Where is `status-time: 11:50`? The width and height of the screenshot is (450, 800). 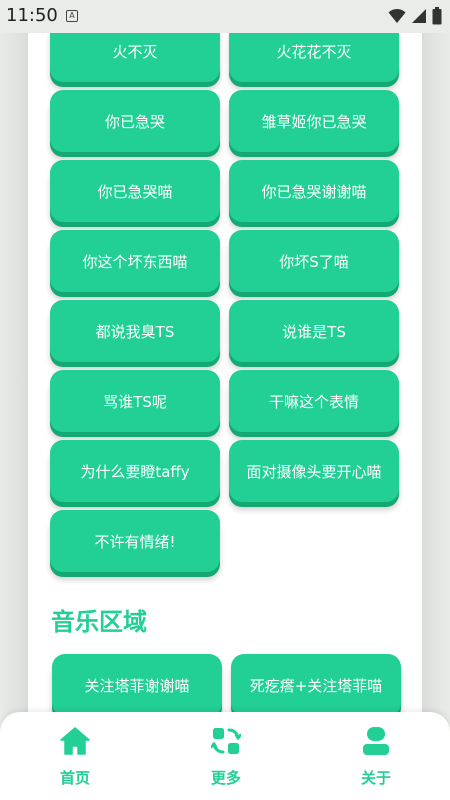 status-time: 11:50 is located at coordinates (32, 15).